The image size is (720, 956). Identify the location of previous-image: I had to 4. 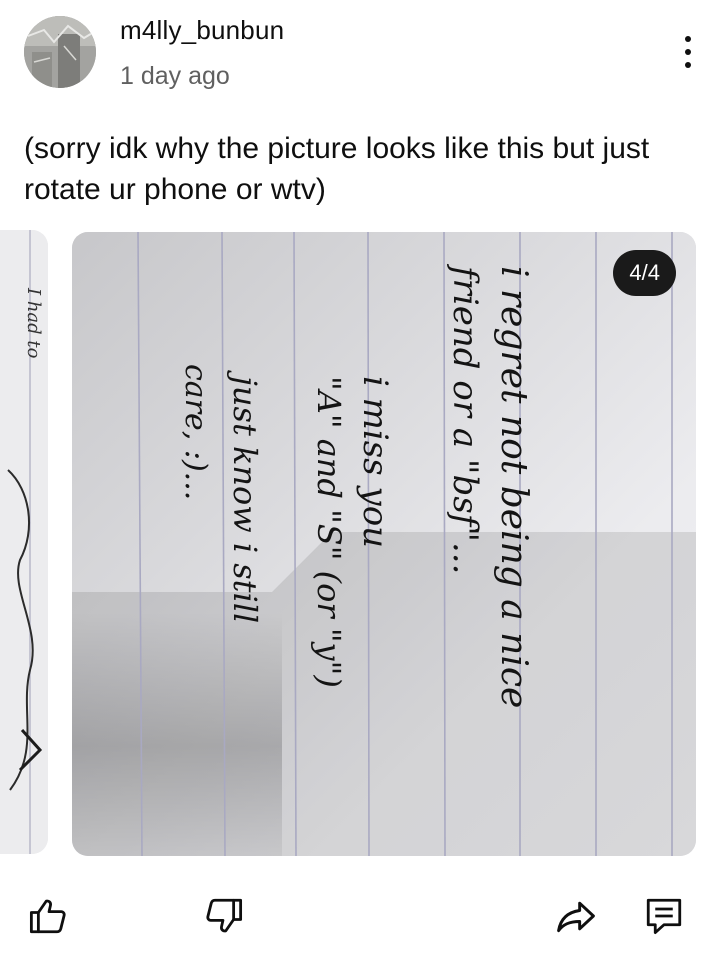
(24, 542).